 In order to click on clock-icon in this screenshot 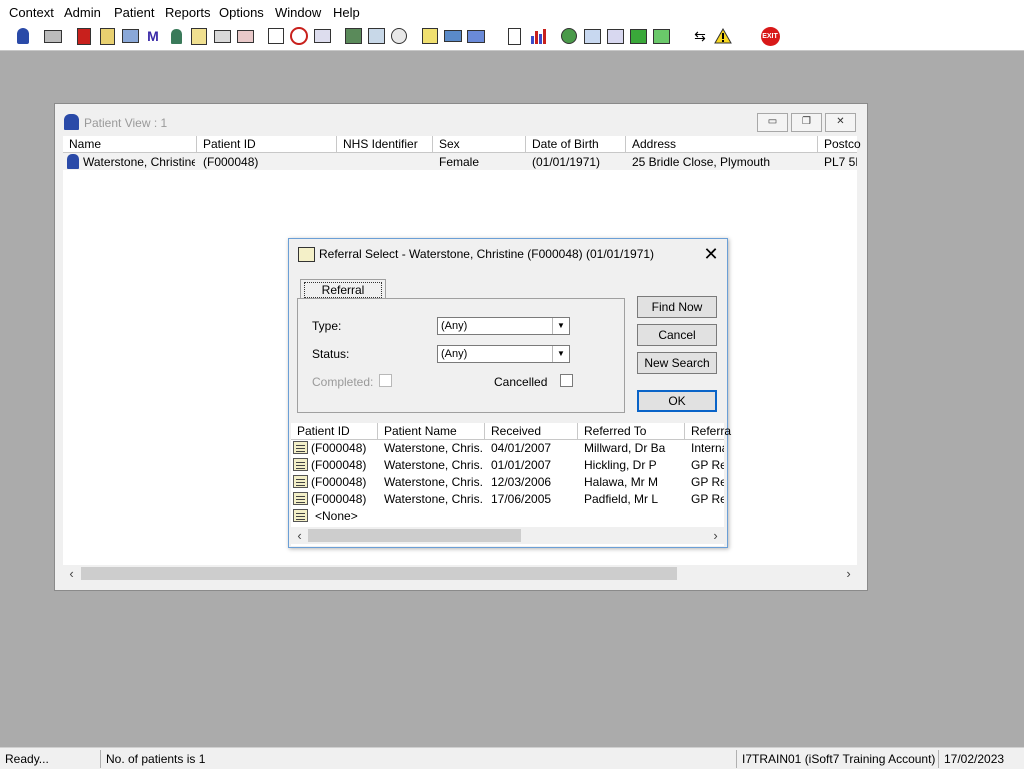, I will do `click(299, 36)`.